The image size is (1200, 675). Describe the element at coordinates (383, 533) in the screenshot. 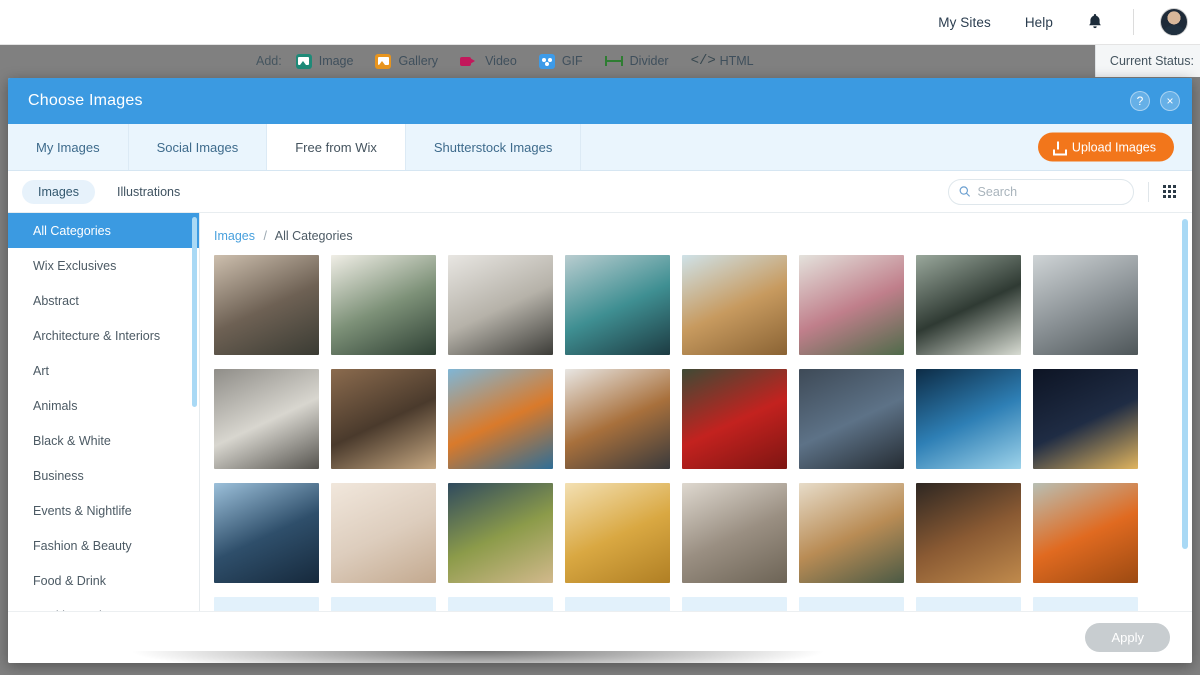

I see `thumbnail-white-lace-dress-detail` at that location.